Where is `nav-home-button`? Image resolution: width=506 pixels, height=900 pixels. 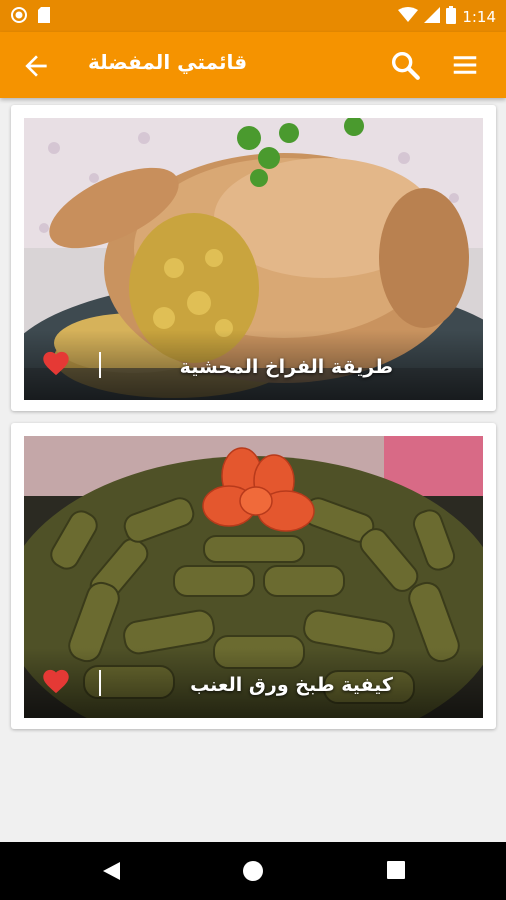 nav-home-button is located at coordinates (253, 873).